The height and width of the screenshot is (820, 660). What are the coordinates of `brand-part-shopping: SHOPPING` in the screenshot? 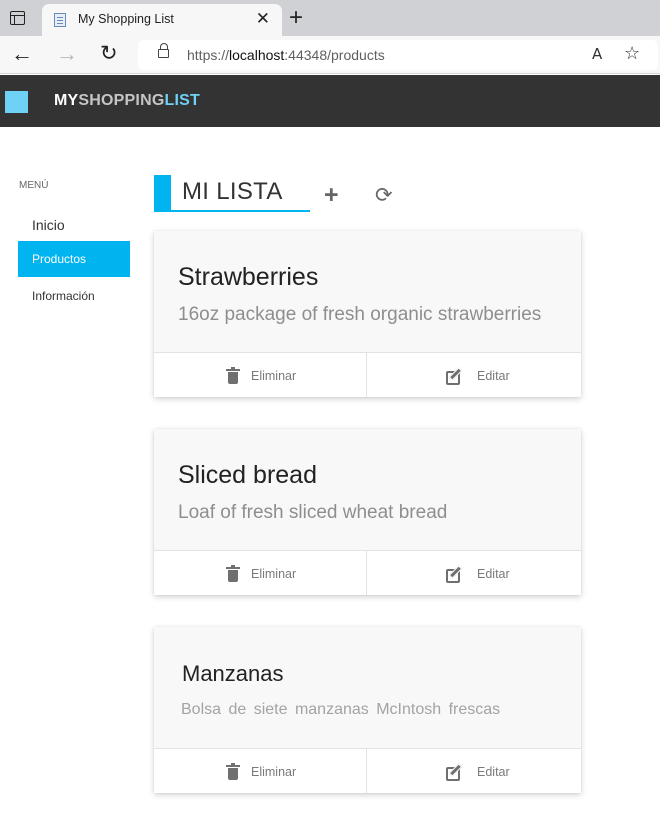 It's located at (121, 100).